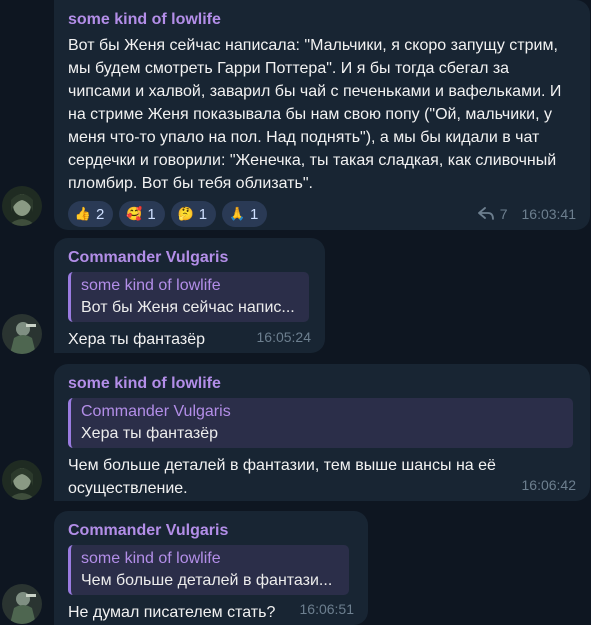  What do you see at coordinates (503, 214) in the screenshot?
I see `forward-count: 7` at bounding box center [503, 214].